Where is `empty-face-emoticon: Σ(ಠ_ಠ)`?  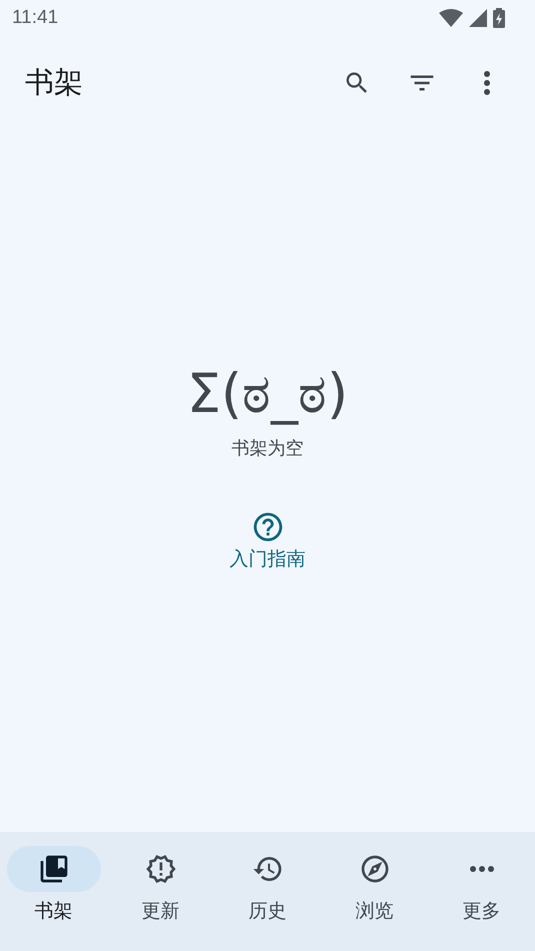
empty-face-emoticon: Σ(ಠ_ಠ) is located at coordinates (267, 394).